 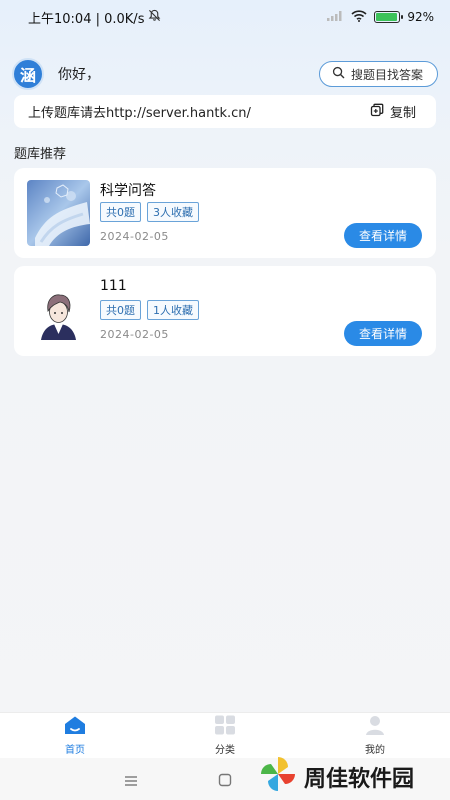 I want to click on battery-percent: 92%, so click(x=420, y=17).